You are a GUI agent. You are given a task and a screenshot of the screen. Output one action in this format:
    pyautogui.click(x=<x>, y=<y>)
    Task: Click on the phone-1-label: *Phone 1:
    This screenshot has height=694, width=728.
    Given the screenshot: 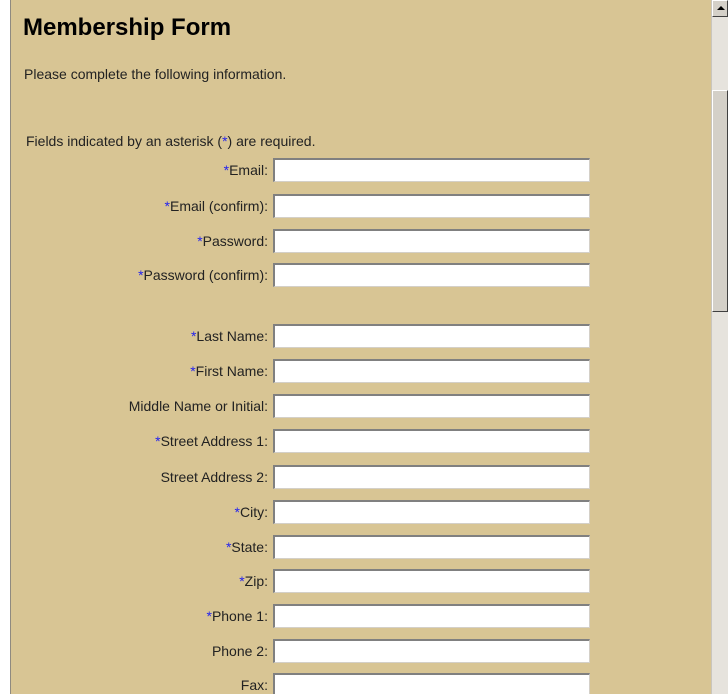 What is the action you would take?
    pyautogui.click(x=237, y=616)
    